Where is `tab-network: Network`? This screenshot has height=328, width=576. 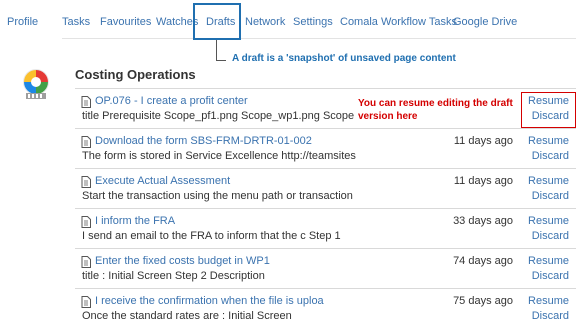
tab-network: Network is located at coordinates (265, 22).